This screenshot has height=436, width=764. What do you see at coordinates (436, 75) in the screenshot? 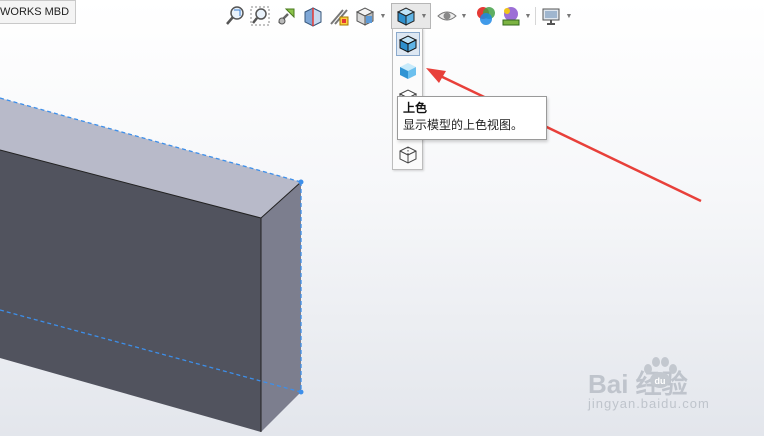
I see `annotation-arrow-head` at bounding box center [436, 75].